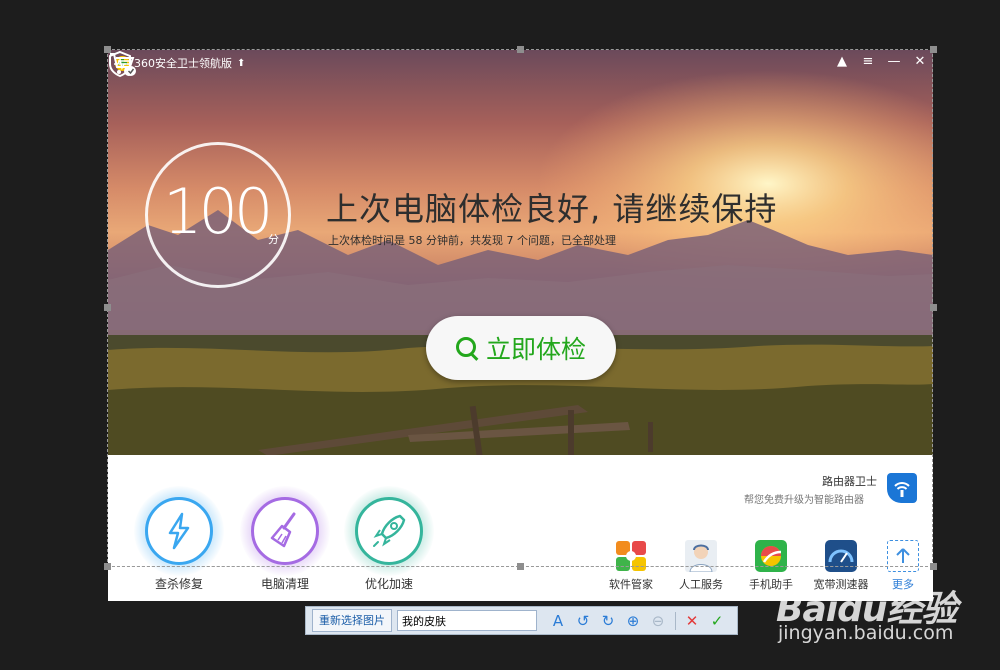  I want to click on zoom-in-icon: ⊕, so click(633, 621).